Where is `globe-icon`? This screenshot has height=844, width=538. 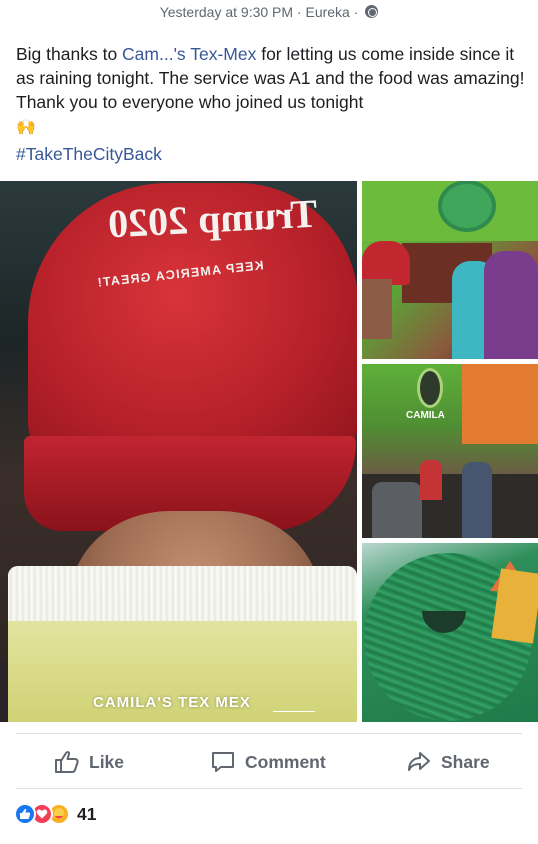
globe-icon is located at coordinates (372, 11).